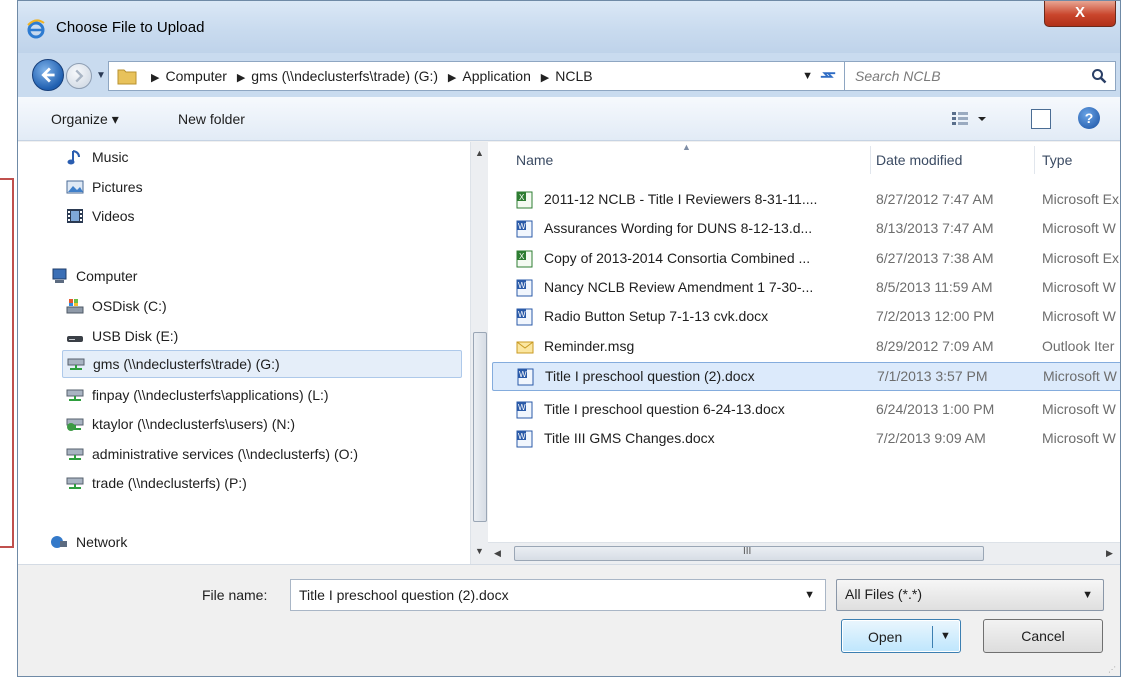 This screenshot has height=677, width=1121. I want to click on back-button, so click(48, 75).